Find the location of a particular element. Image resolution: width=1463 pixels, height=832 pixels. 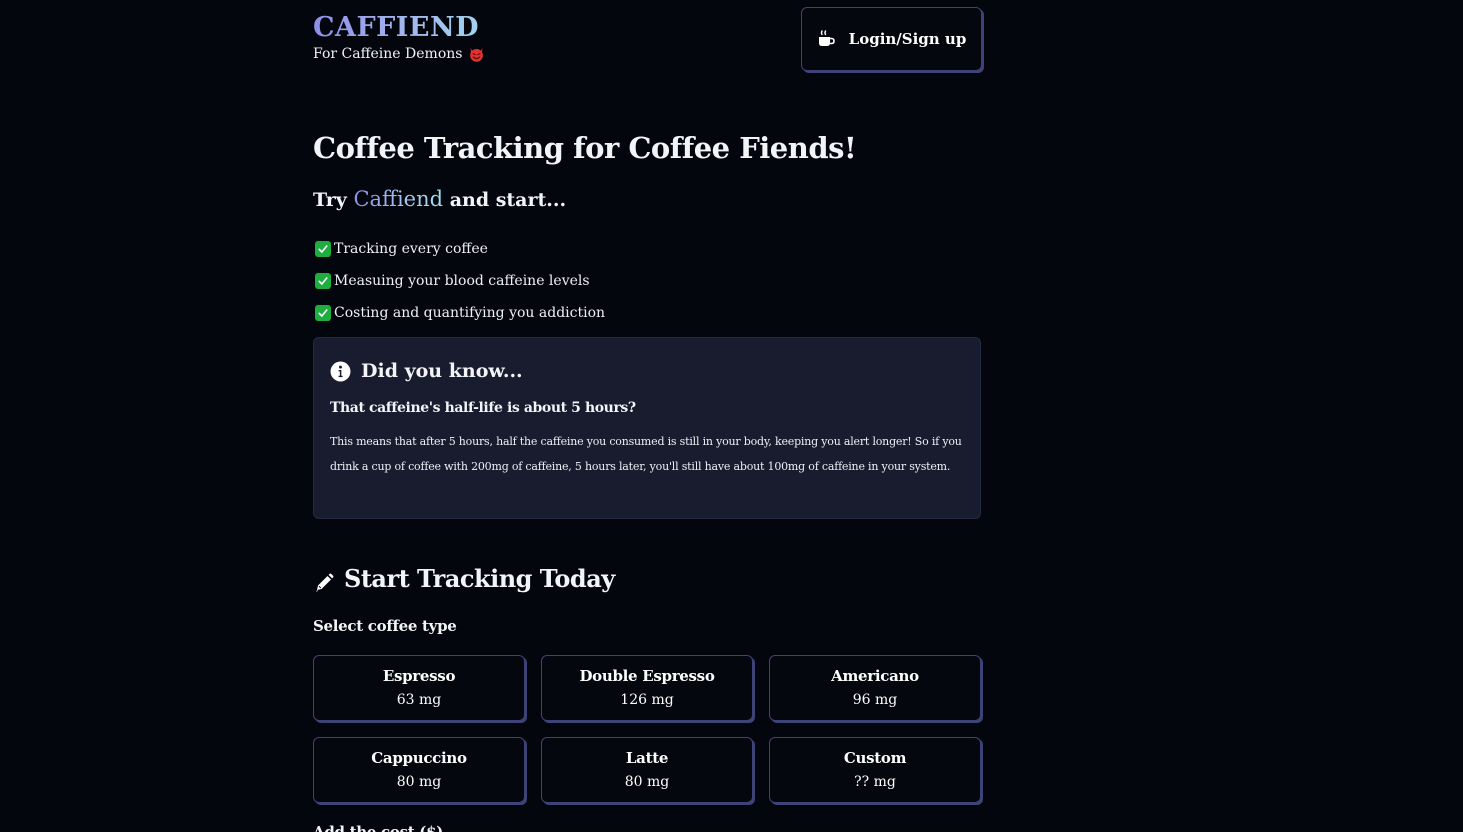

coffee-caffeine: 63 mg is located at coordinates (419, 700).